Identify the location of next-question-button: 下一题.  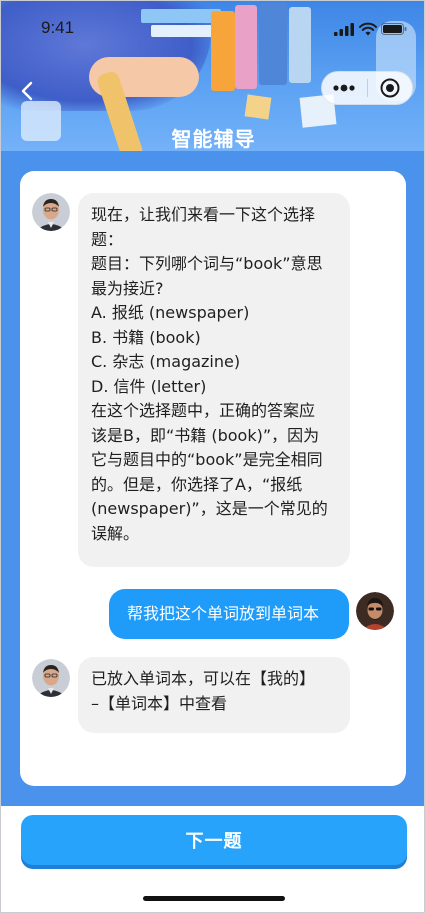
(214, 840).